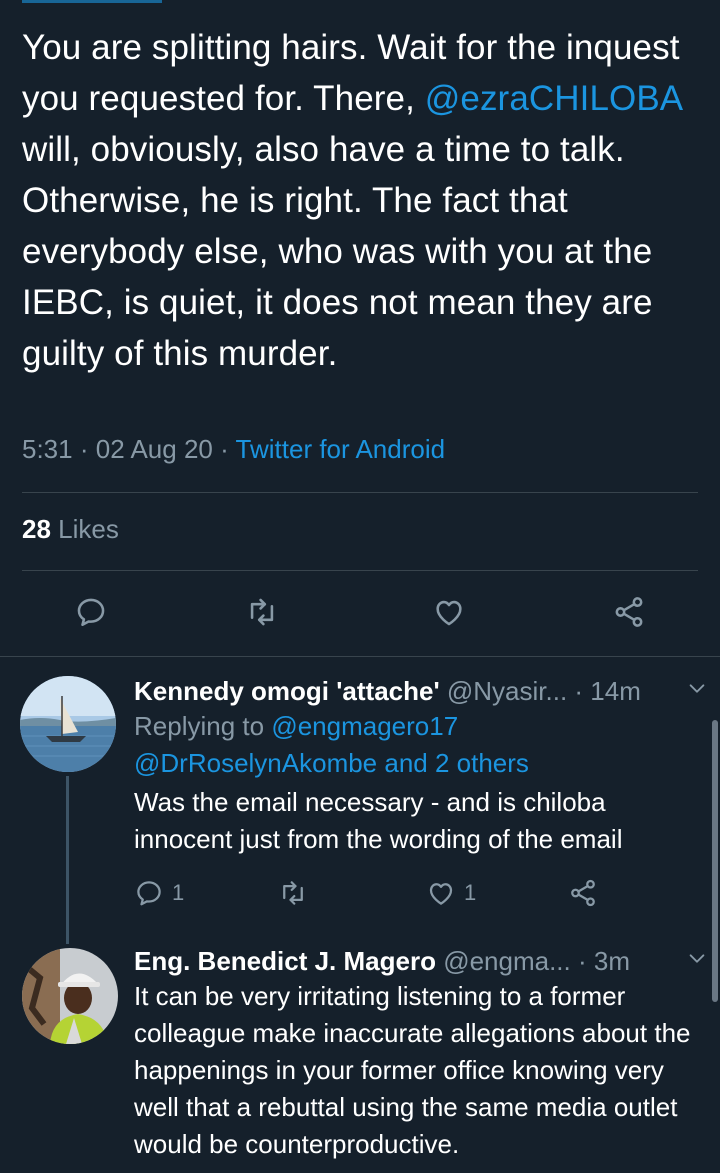 The image size is (720, 1173). What do you see at coordinates (67, 860) in the screenshot?
I see `thread-connector-line` at bounding box center [67, 860].